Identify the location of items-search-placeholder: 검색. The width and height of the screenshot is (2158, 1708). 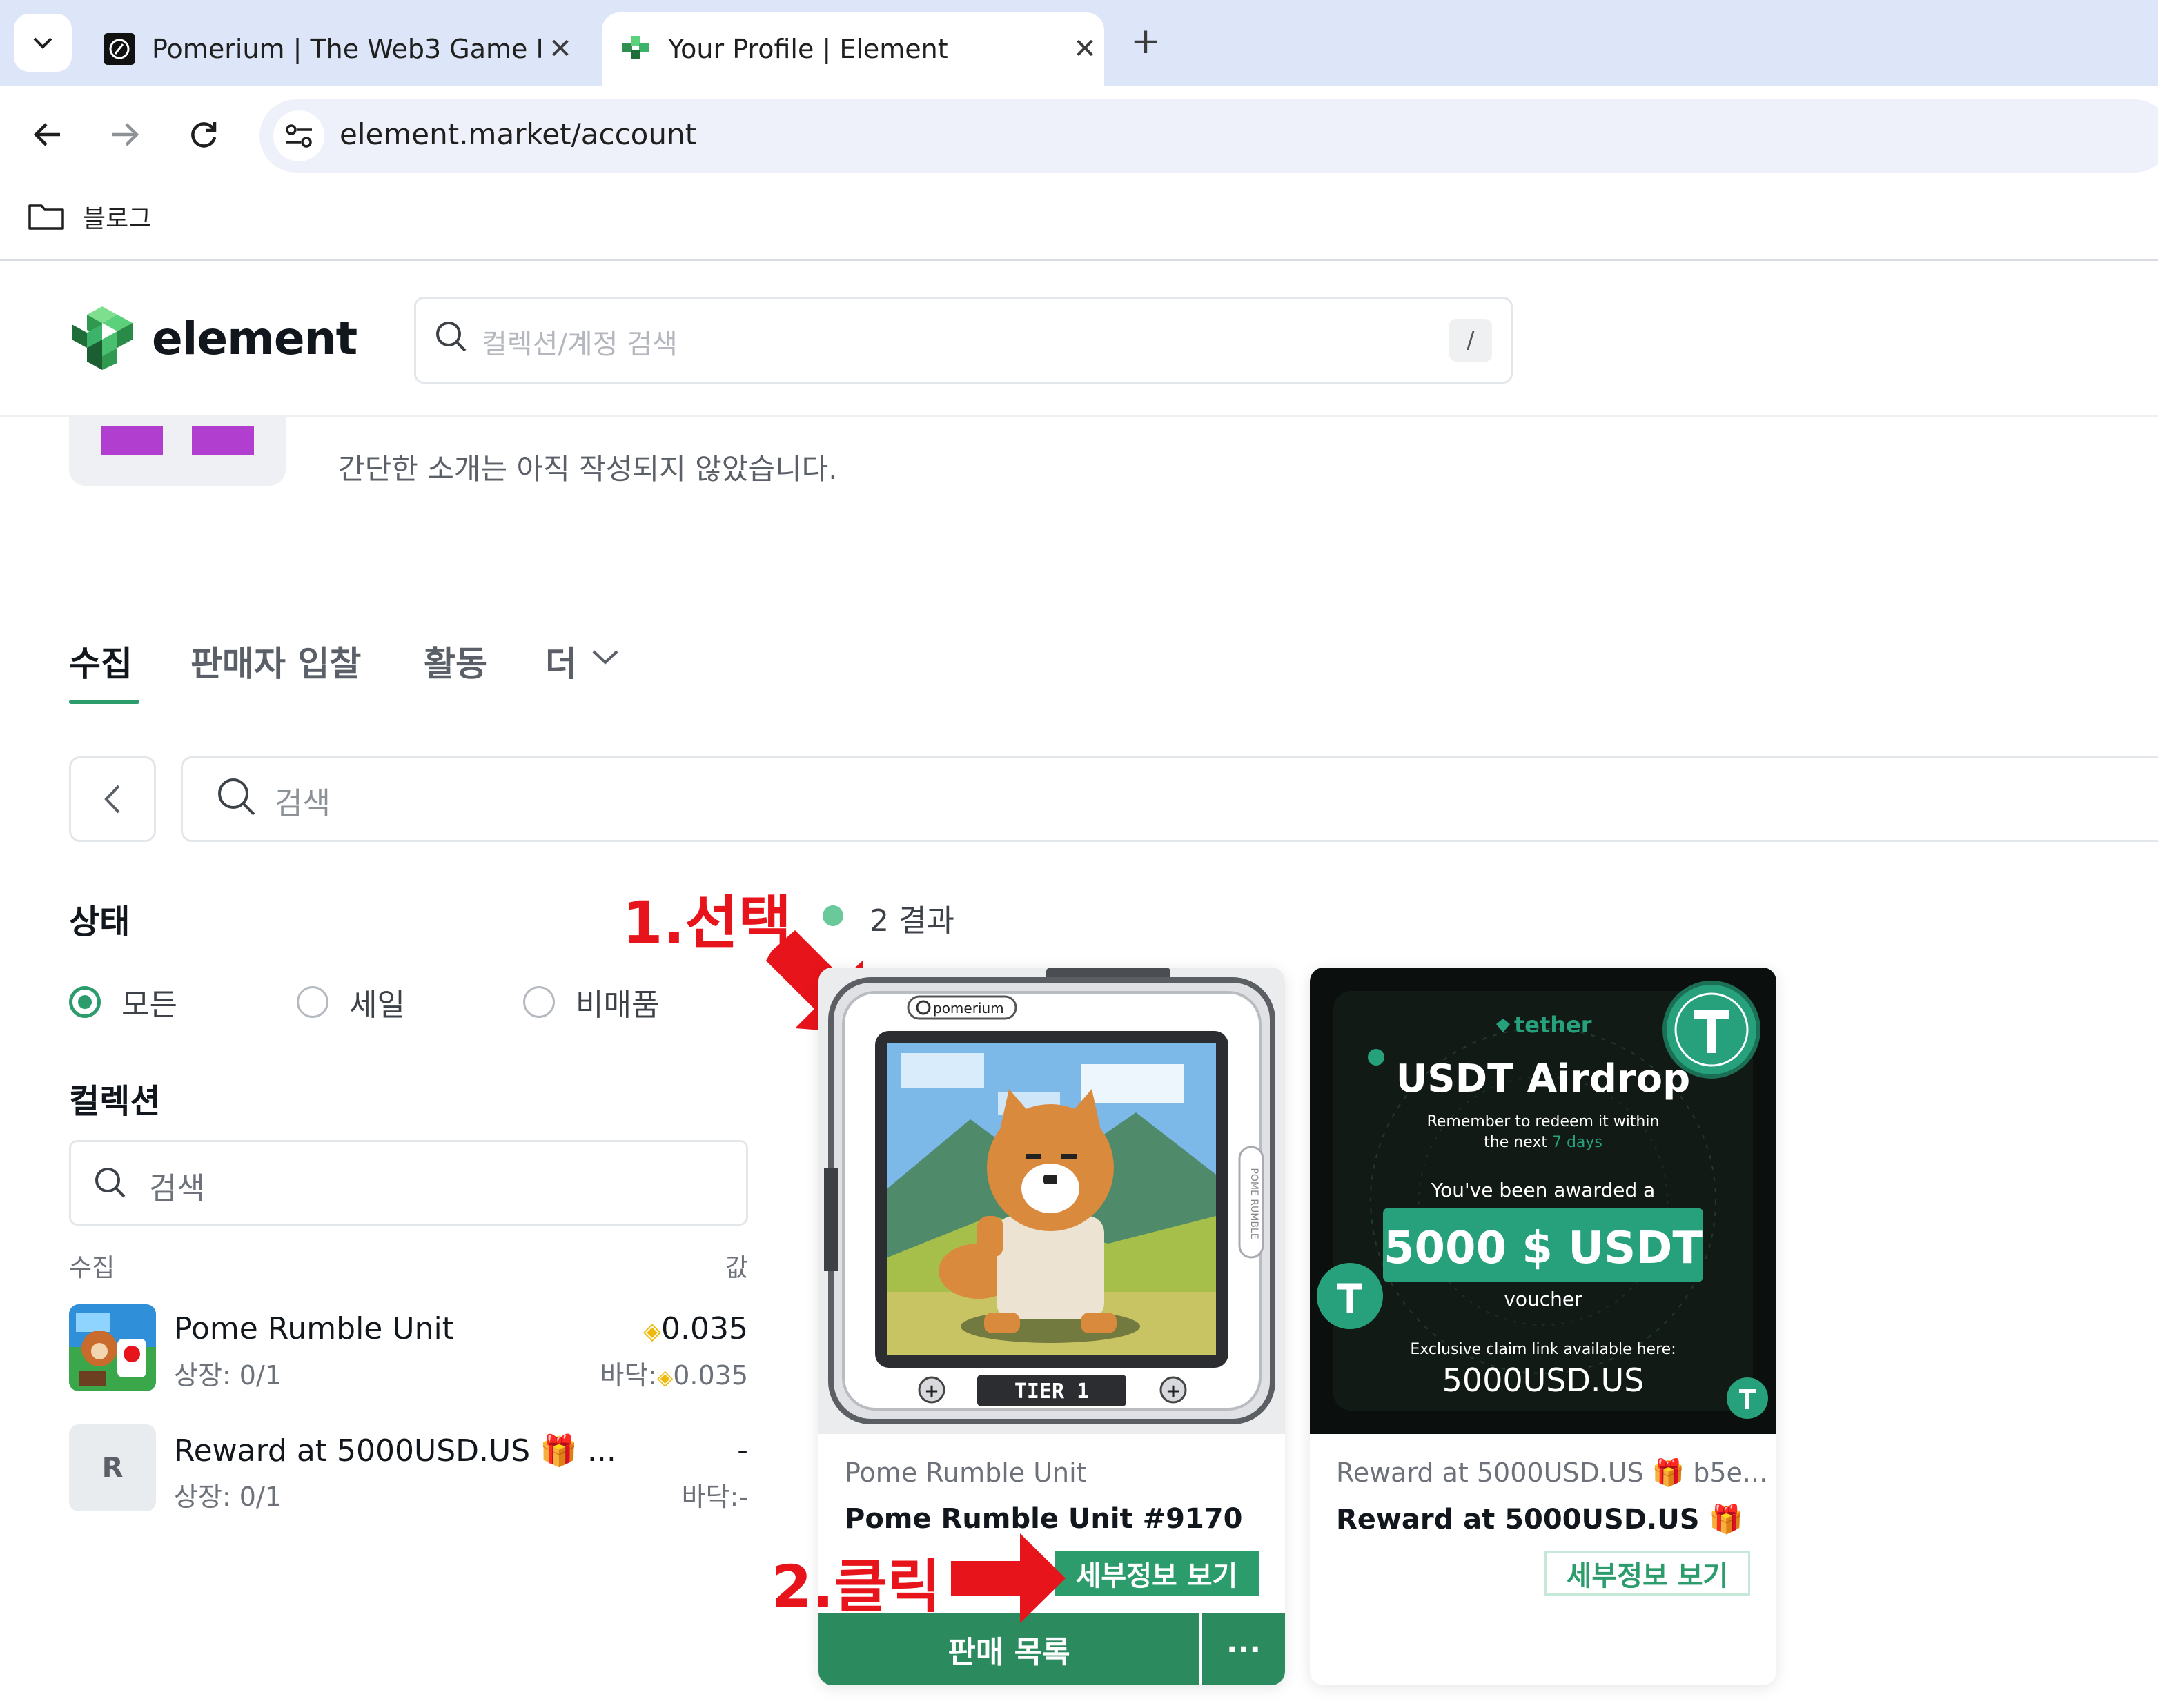
(303, 804).